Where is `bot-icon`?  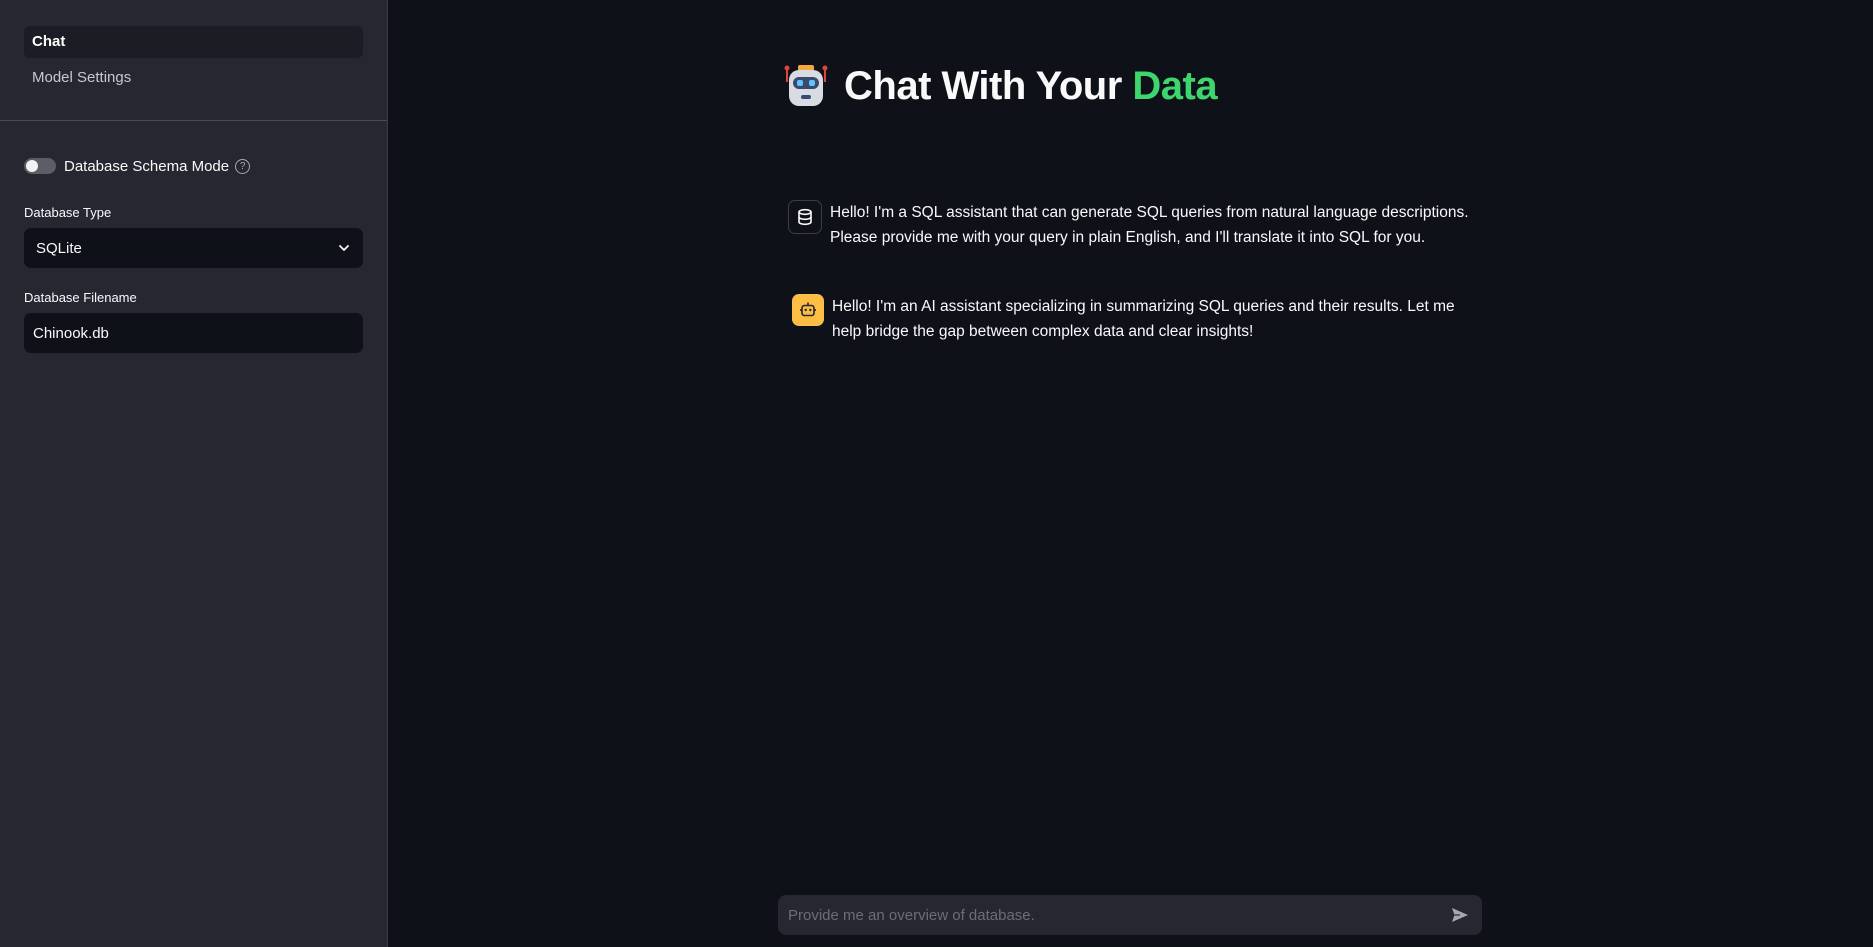
bot-icon is located at coordinates (808, 309).